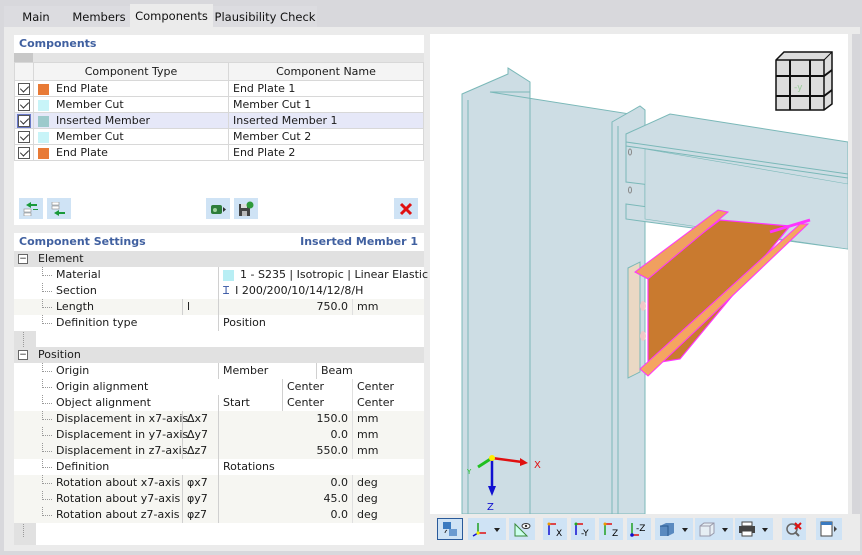 The width and height of the screenshot is (862, 555). What do you see at coordinates (59, 208) in the screenshot?
I see `move-down-button` at bounding box center [59, 208].